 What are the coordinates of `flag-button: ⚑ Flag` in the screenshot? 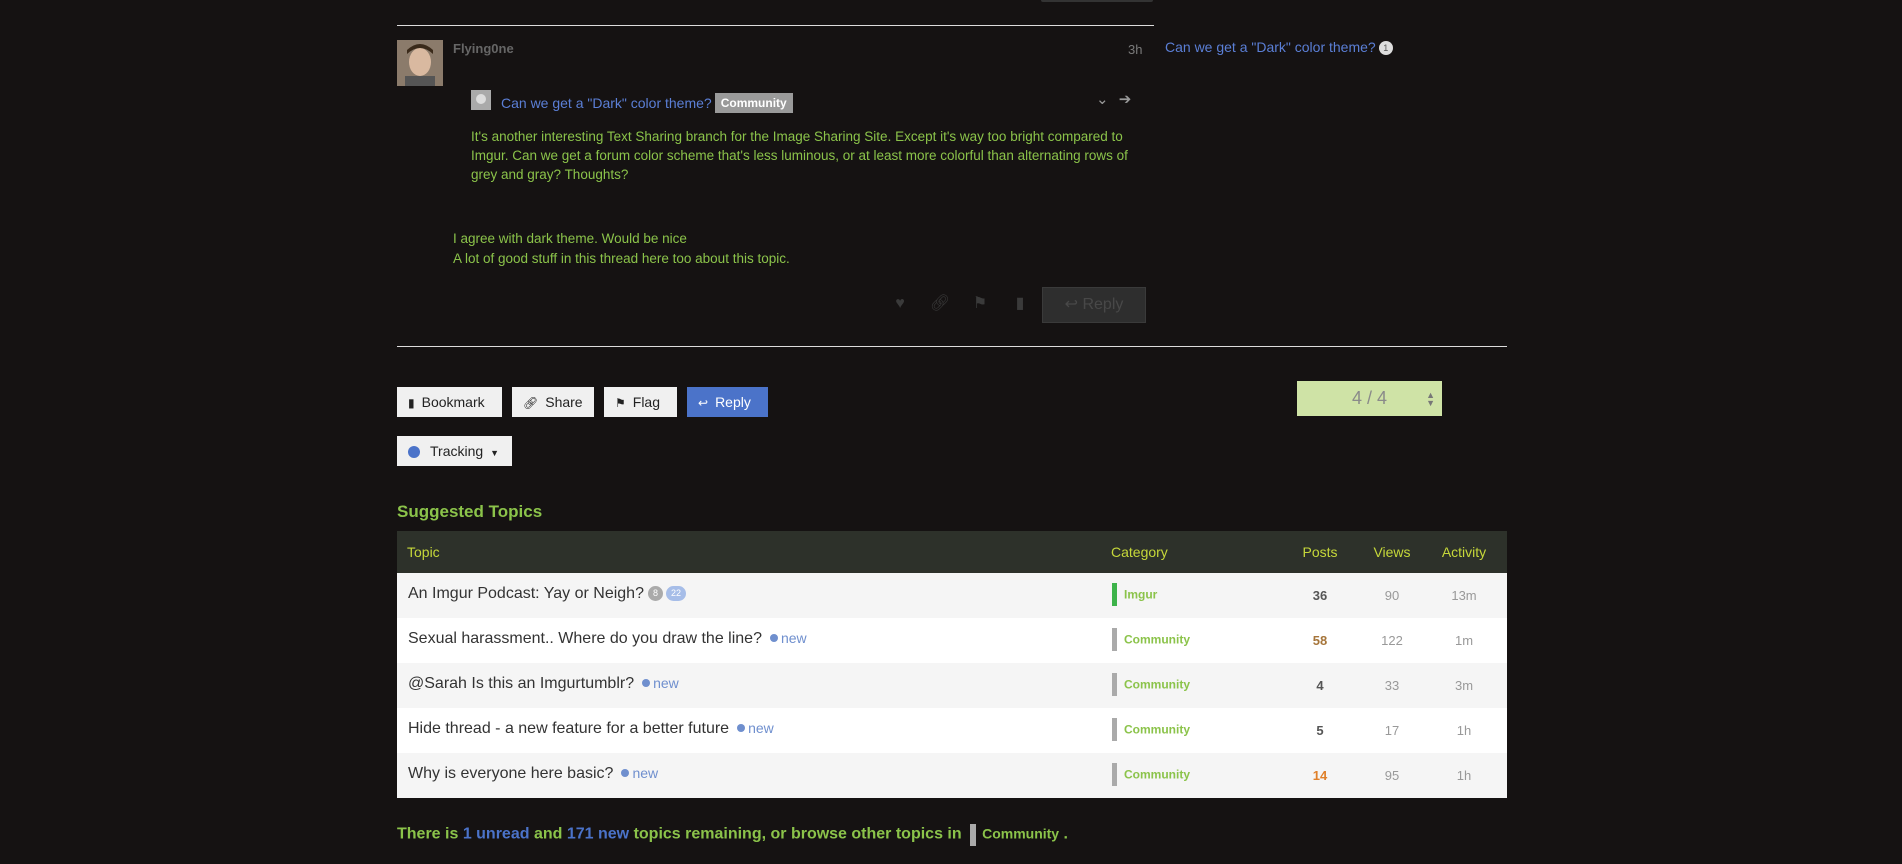 It's located at (640, 402).